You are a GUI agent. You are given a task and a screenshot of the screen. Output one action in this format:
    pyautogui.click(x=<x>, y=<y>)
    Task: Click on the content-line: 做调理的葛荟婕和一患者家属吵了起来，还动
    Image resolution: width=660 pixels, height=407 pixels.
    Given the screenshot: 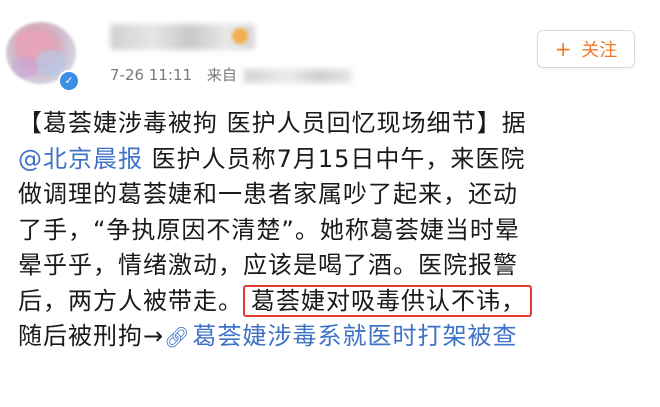 What is the action you would take?
    pyautogui.click(x=268, y=194)
    